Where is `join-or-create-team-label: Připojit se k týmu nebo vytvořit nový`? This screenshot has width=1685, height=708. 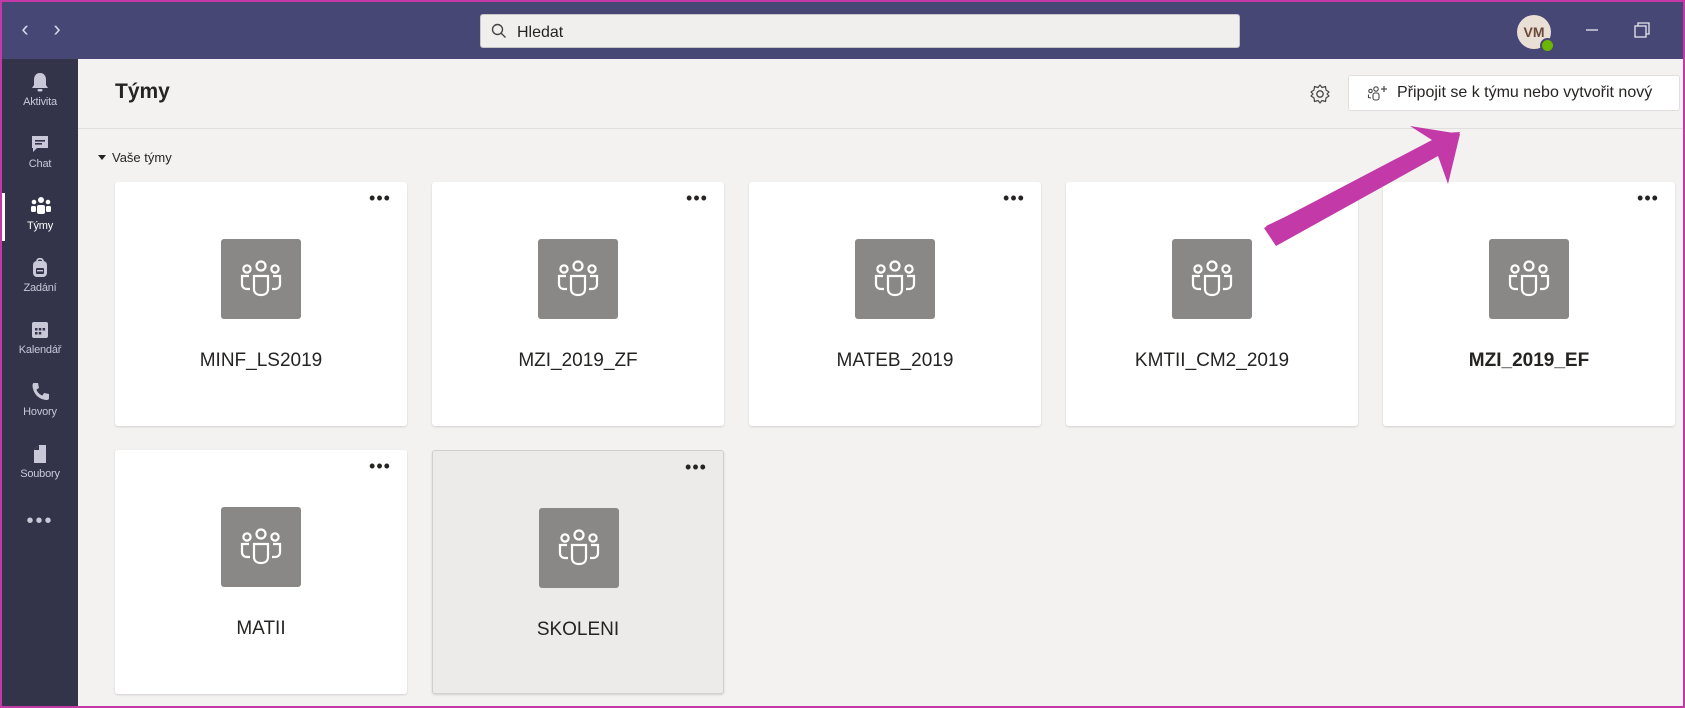 join-or-create-team-label: Připojit se k týmu nebo vytvořit nový is located at coordinates (1525, 92).